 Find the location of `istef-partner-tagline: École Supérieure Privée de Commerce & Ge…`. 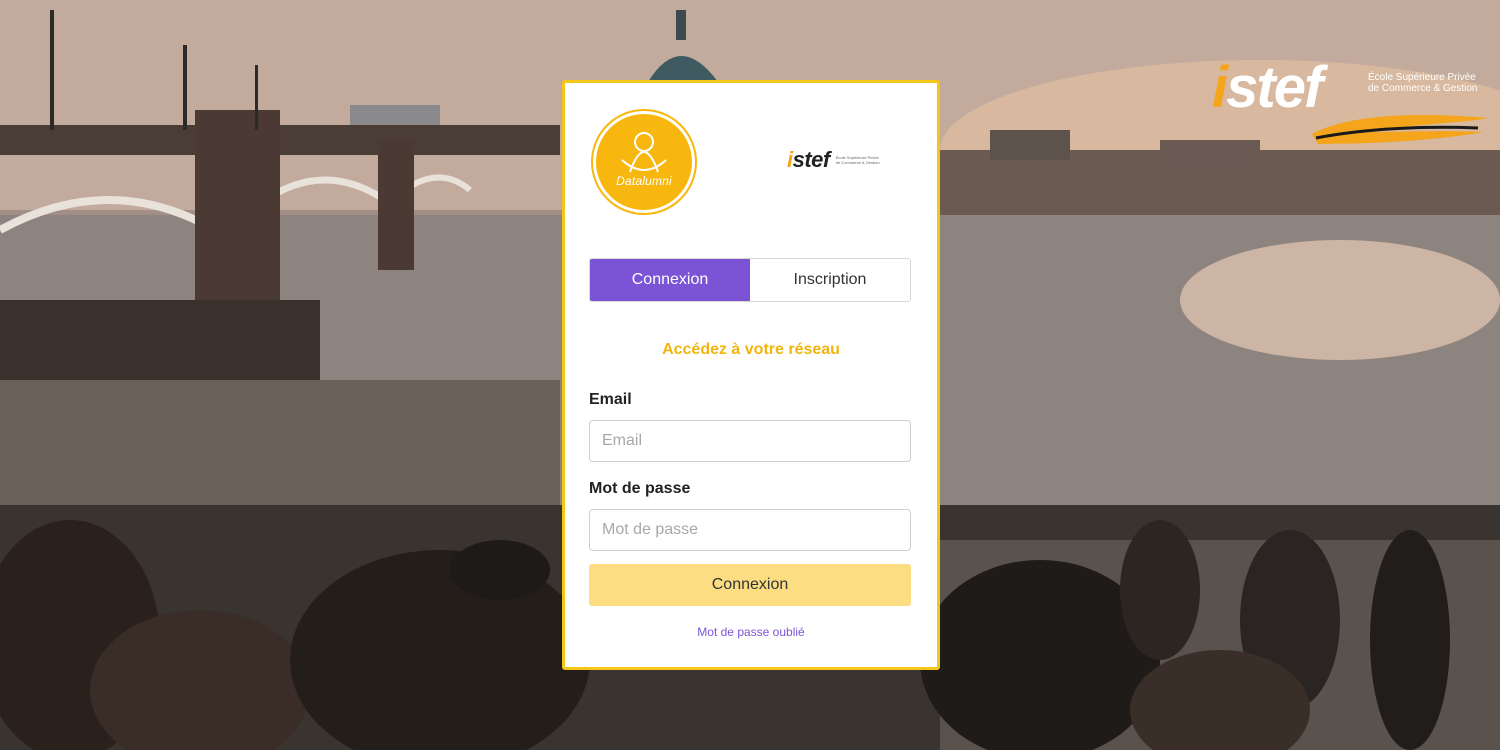

istef-partner-tagline: École Supérieure Privée de Commerce & Ge… is located at coordinates (857, 160).